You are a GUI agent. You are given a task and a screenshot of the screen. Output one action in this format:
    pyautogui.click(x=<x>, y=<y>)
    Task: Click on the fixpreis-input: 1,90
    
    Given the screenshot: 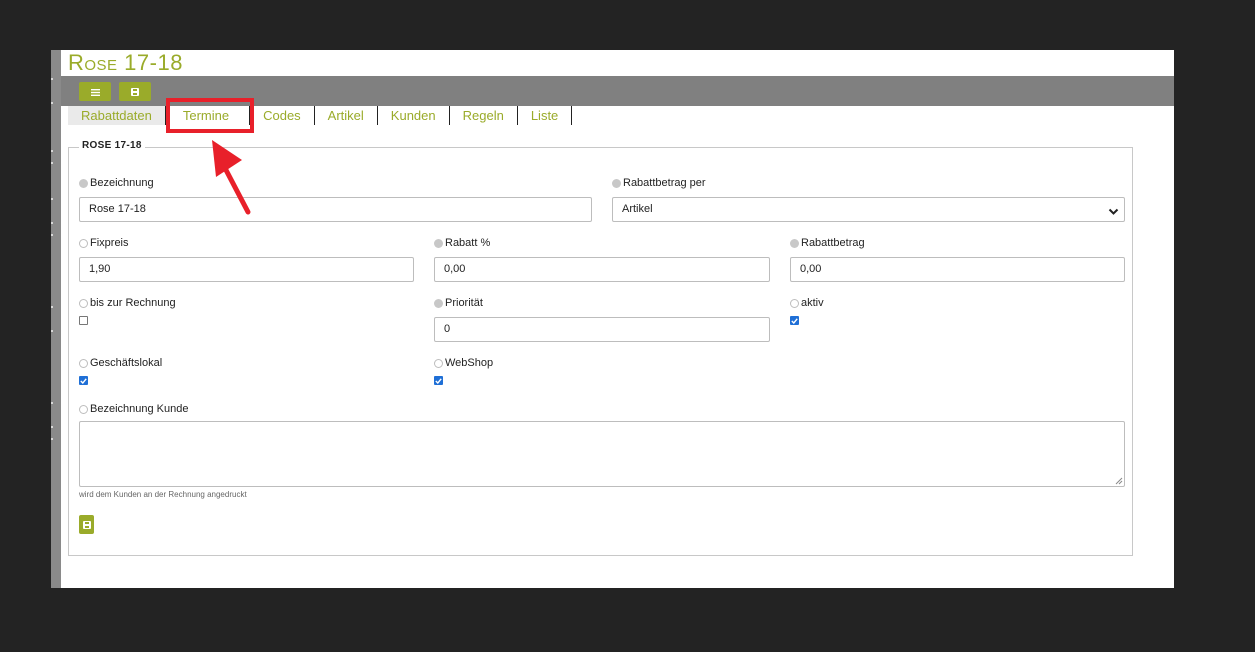 What is the action you would take?
    pyautogui.click(x=246, y=269)
    